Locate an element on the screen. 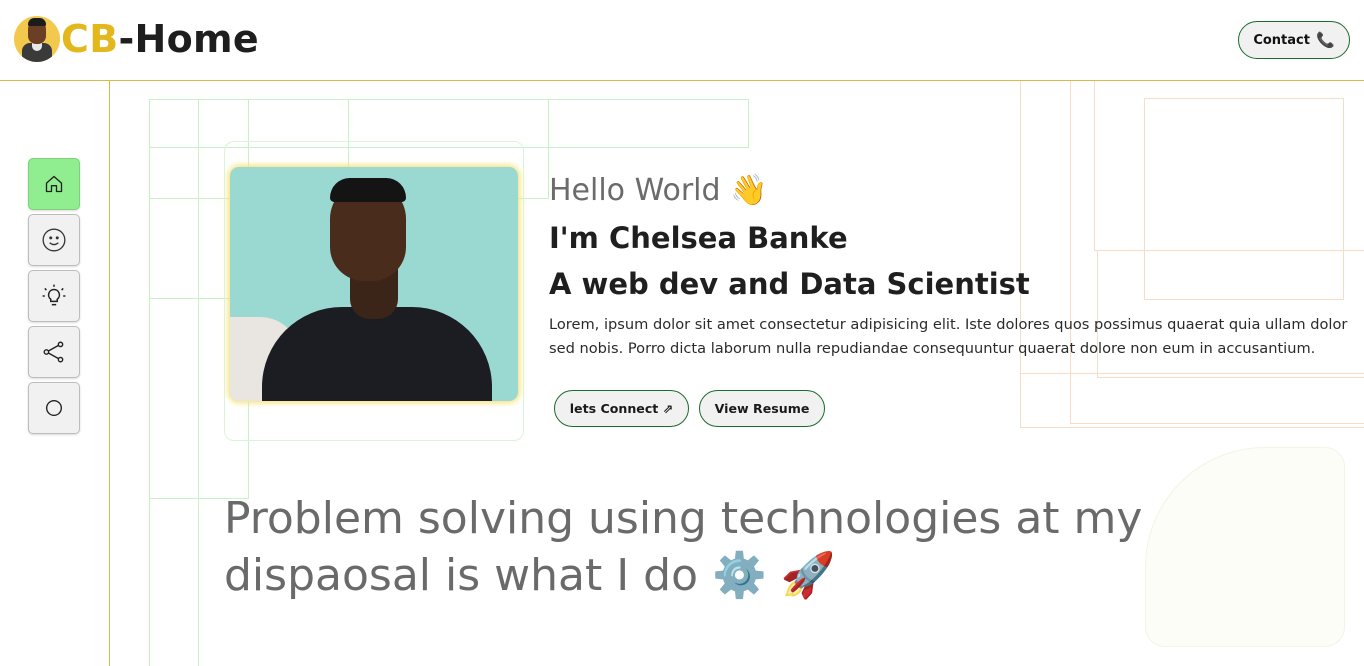  circle-icon is located at coordinates (54, 408).